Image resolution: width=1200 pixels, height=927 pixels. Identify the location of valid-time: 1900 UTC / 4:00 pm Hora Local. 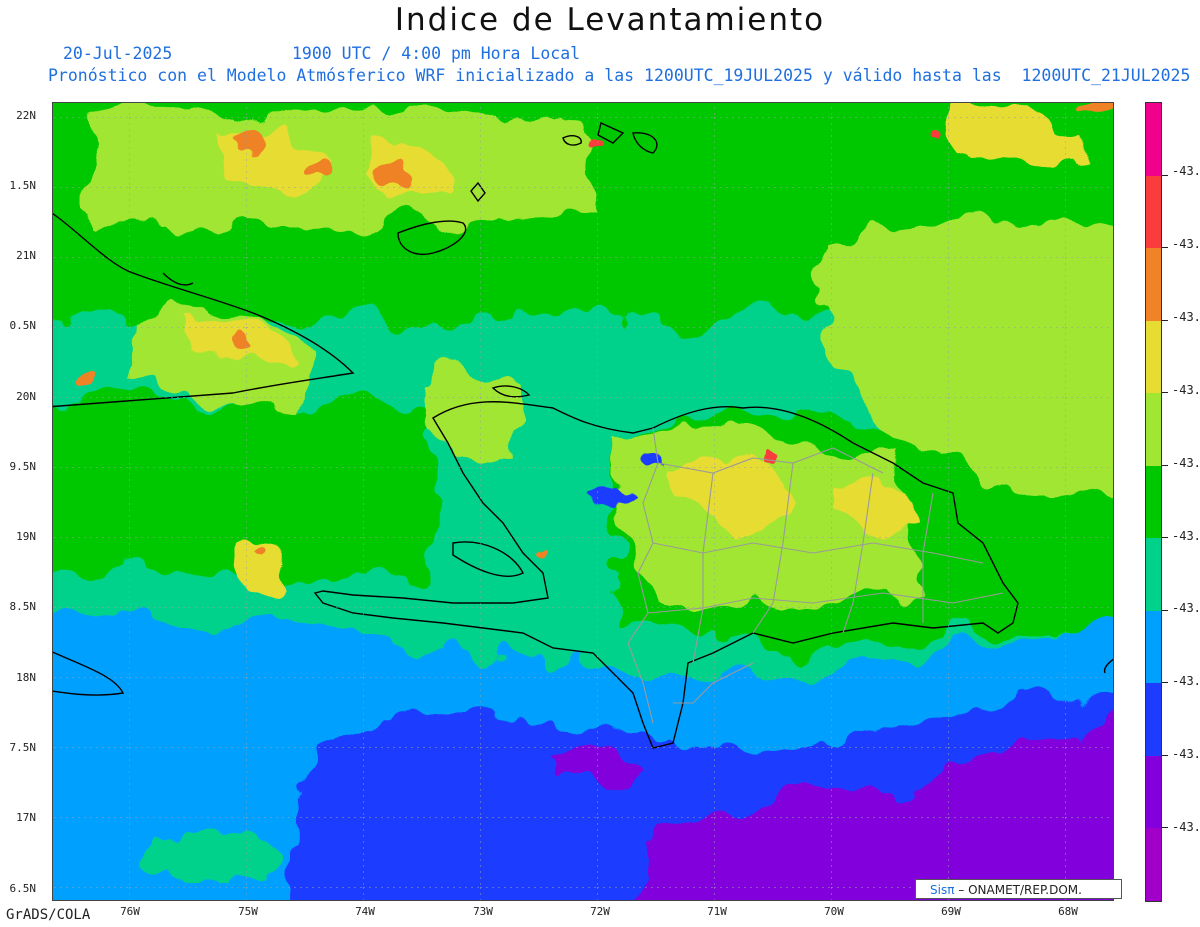
(436, 53).